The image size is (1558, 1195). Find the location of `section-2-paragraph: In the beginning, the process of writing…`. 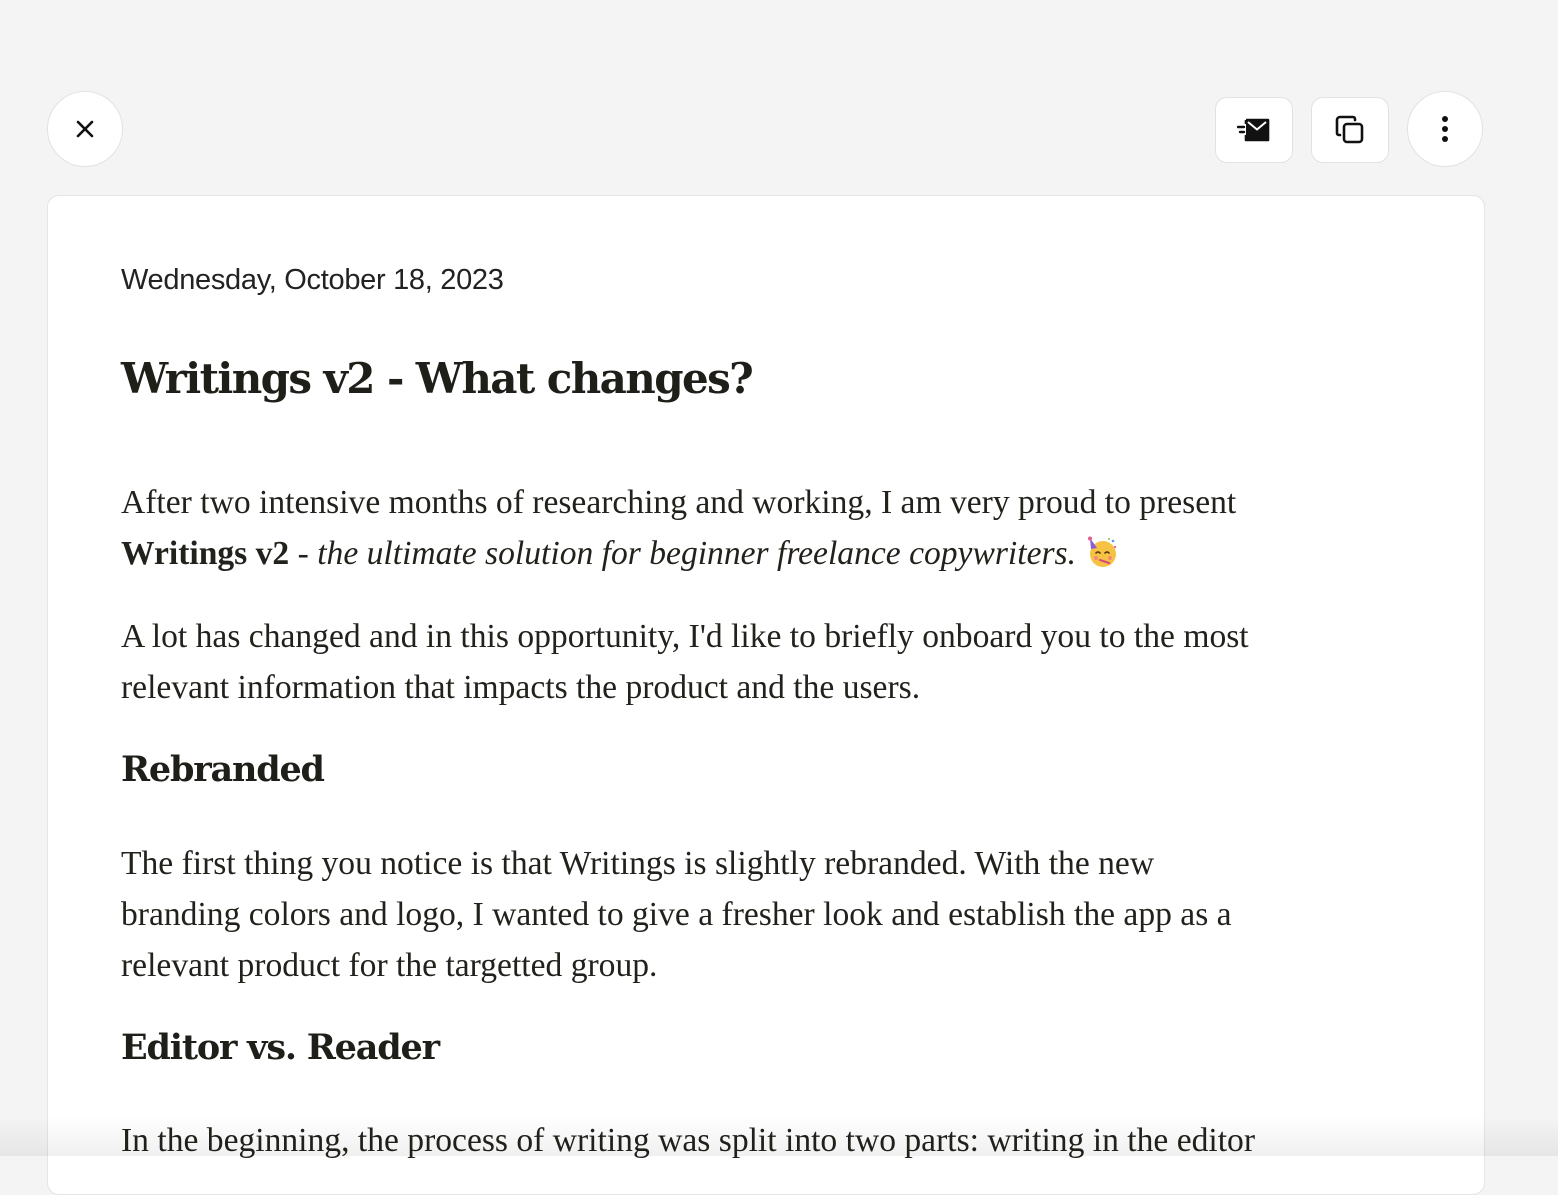

section-2-paragraph: In the beginning, the process of writing… is located at coordinates (688, 1140).